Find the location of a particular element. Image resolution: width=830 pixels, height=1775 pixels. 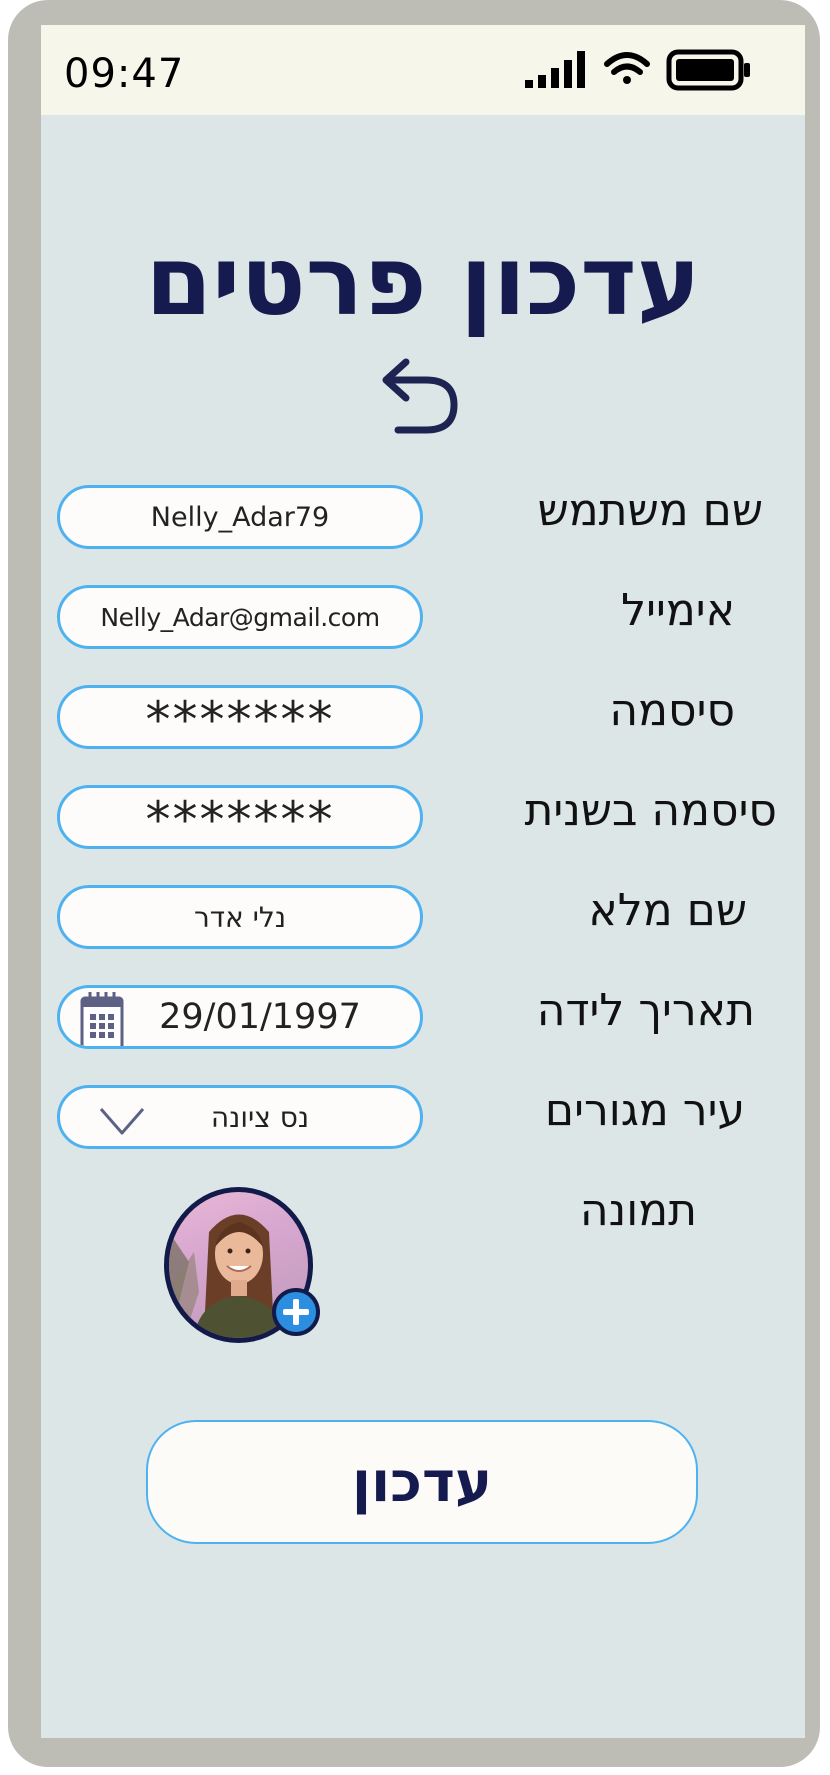

back-arrow-icon is located at coordinates (426, 397).